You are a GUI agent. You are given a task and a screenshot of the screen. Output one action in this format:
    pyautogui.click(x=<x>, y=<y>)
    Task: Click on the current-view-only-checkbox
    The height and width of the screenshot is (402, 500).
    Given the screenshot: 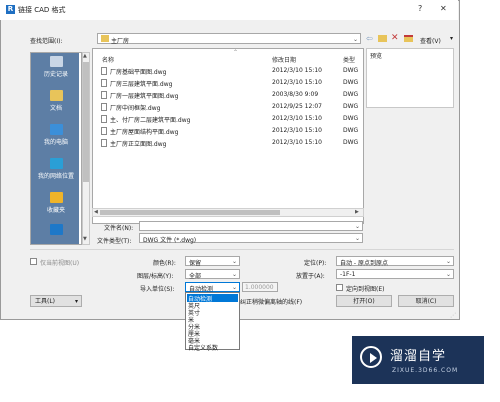 What is the action you would take?
    pyautogui.click(x=33, y=261)
    